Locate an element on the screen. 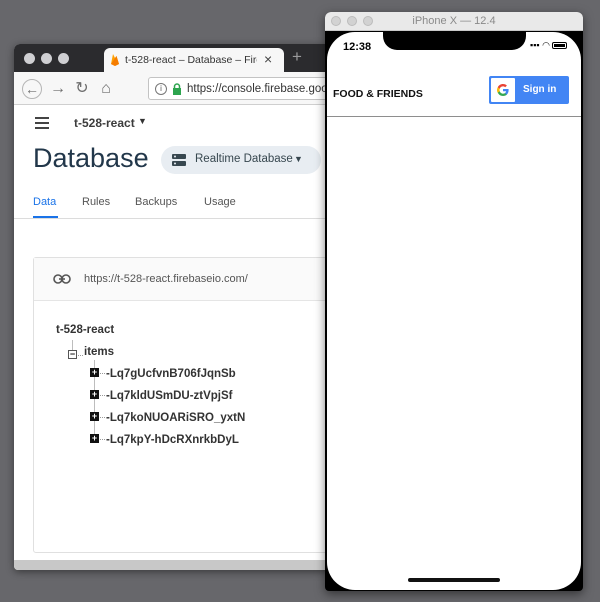 Image resolution: width=600 pixels, height=602 pixels. database-type-label: Realtime Database is located at coordinates (244, 159).